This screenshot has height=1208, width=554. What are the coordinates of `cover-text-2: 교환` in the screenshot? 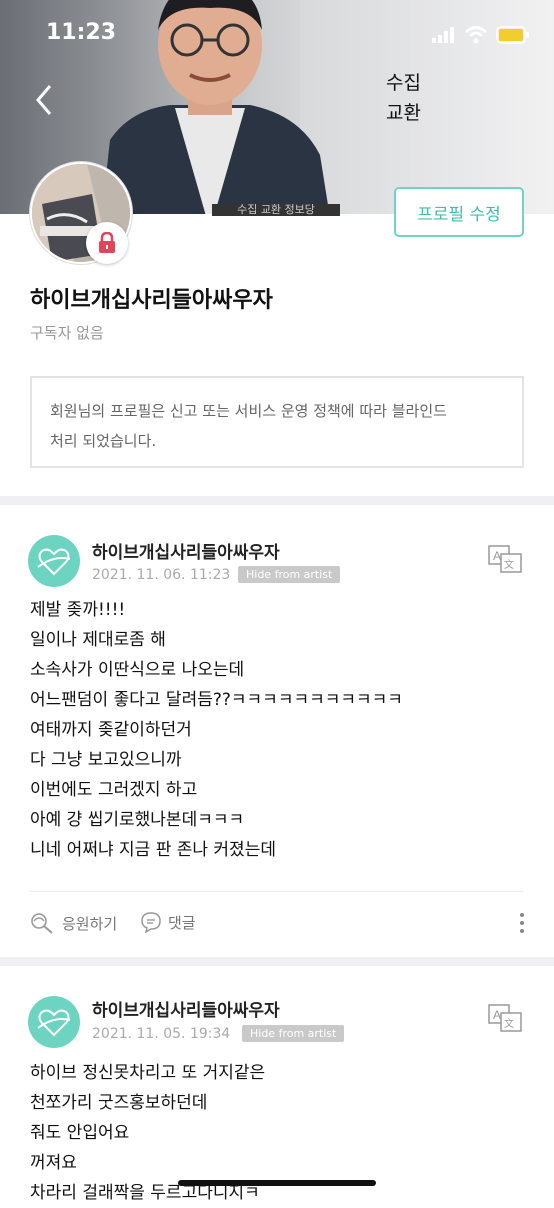 It's located at (403, 113).